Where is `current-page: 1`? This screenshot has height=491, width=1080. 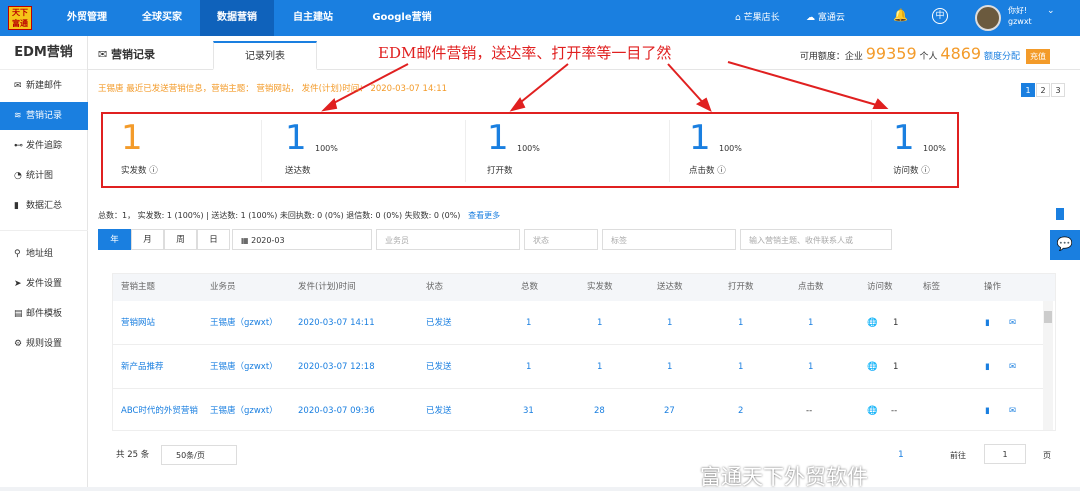
current-page: 1 is located at coordinates (901, 455).